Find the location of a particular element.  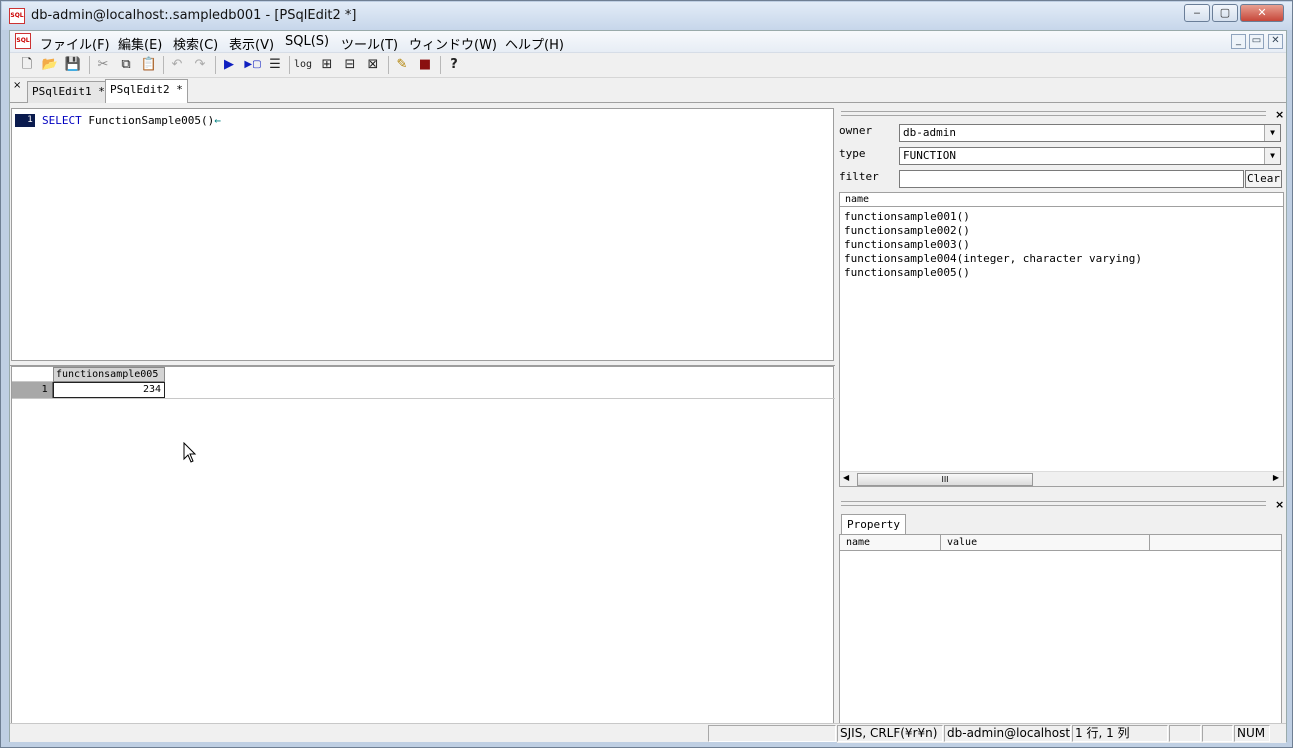

filter-label: filter is located at coordinates (859, 176).